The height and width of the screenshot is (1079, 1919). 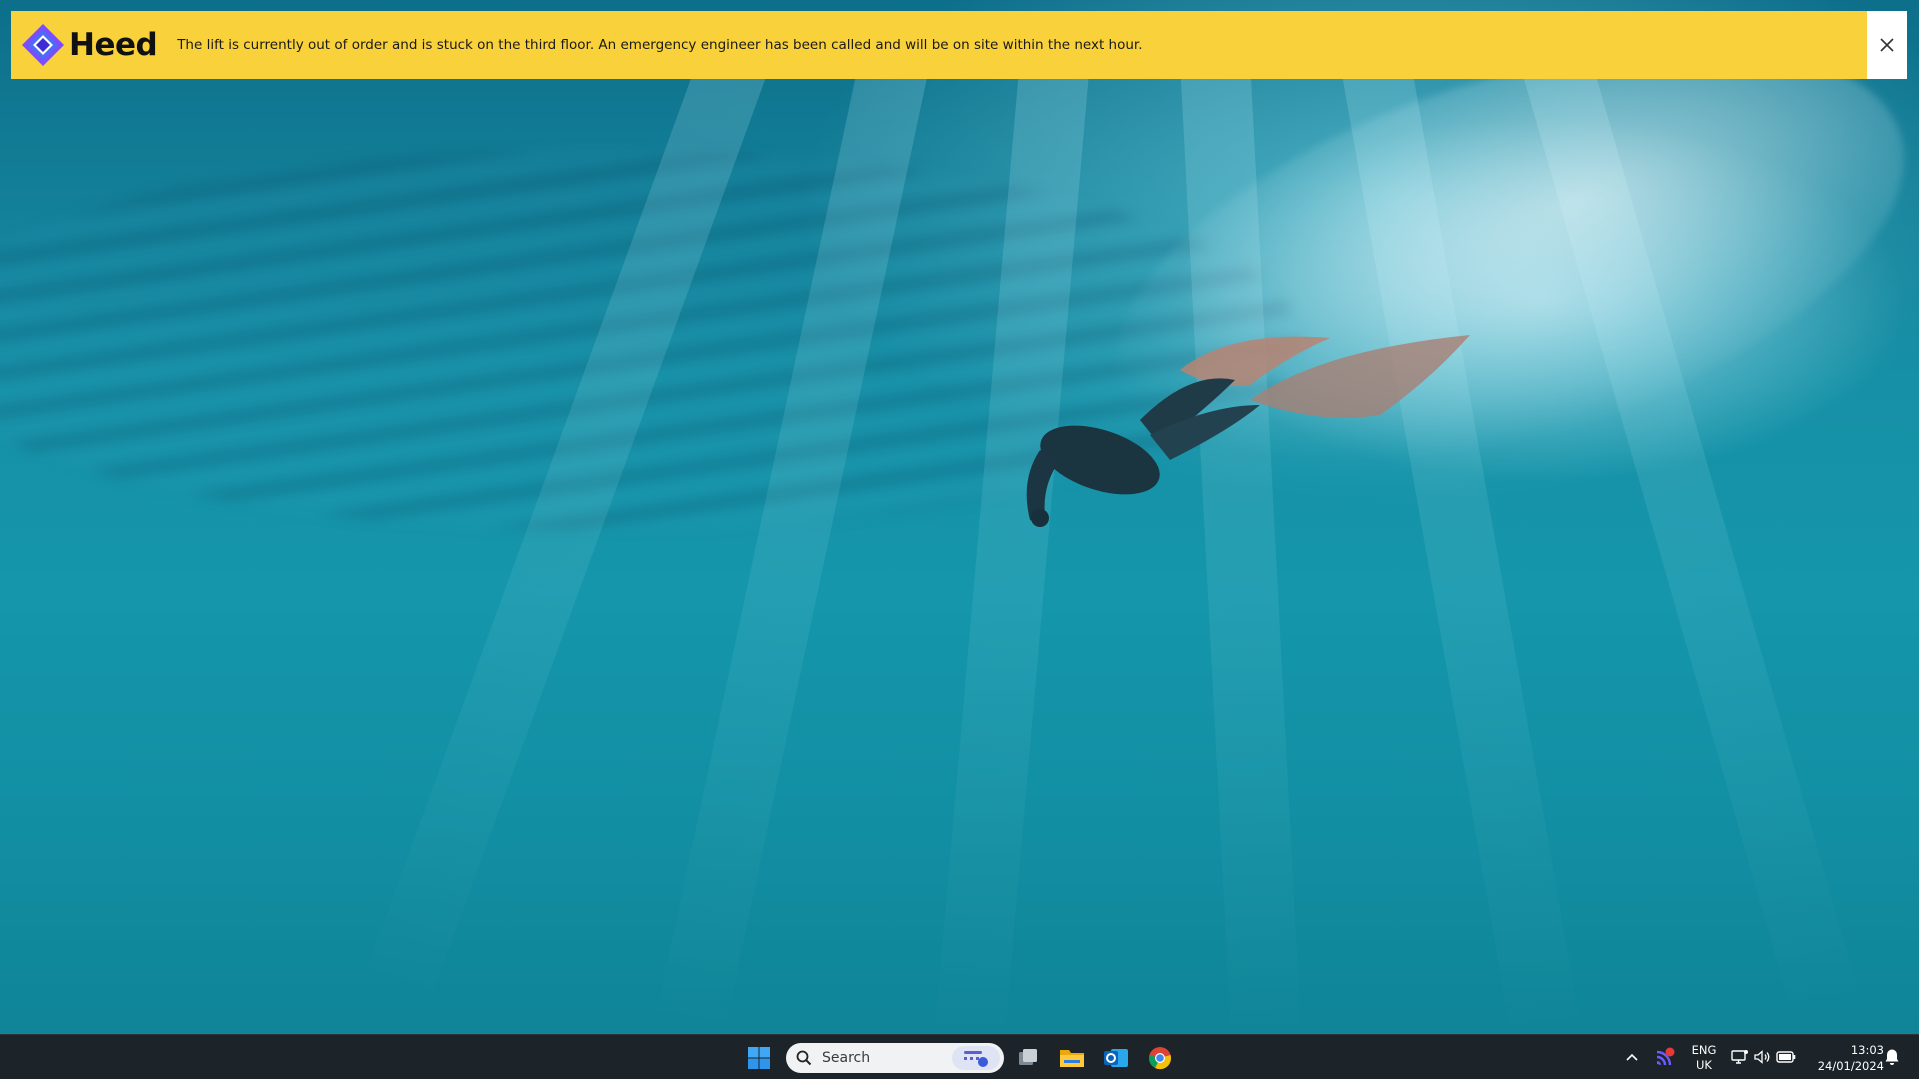 I want to click on clock-time: 13:03, so click(x=1867, y=1050).